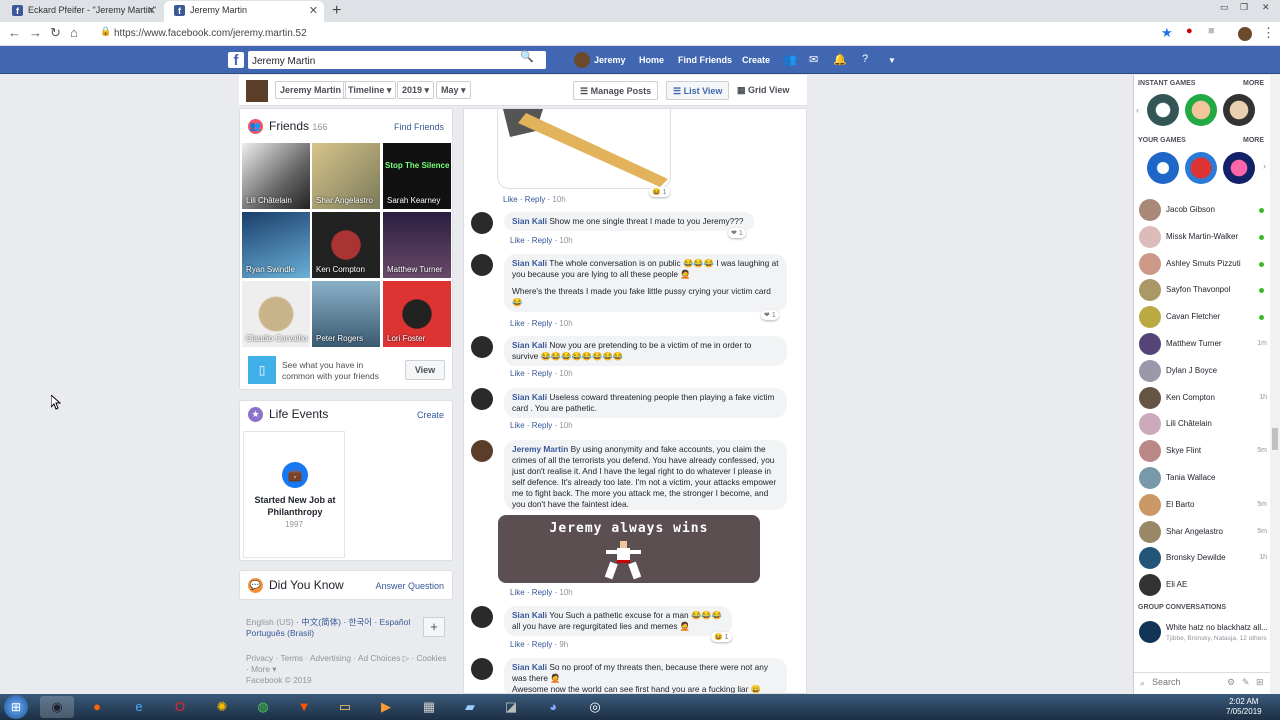 The height and width of the screenshot is (720, 1280). I want to click on new-group-icon: ⊞, so click(1260, 682).